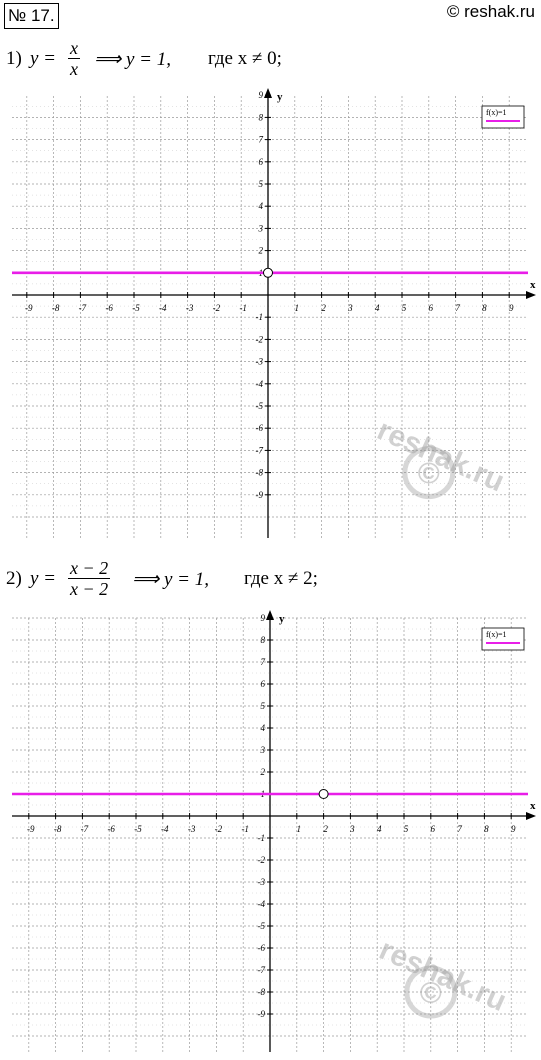  I want to click on formula-1-label: 1), so click(14, 58).